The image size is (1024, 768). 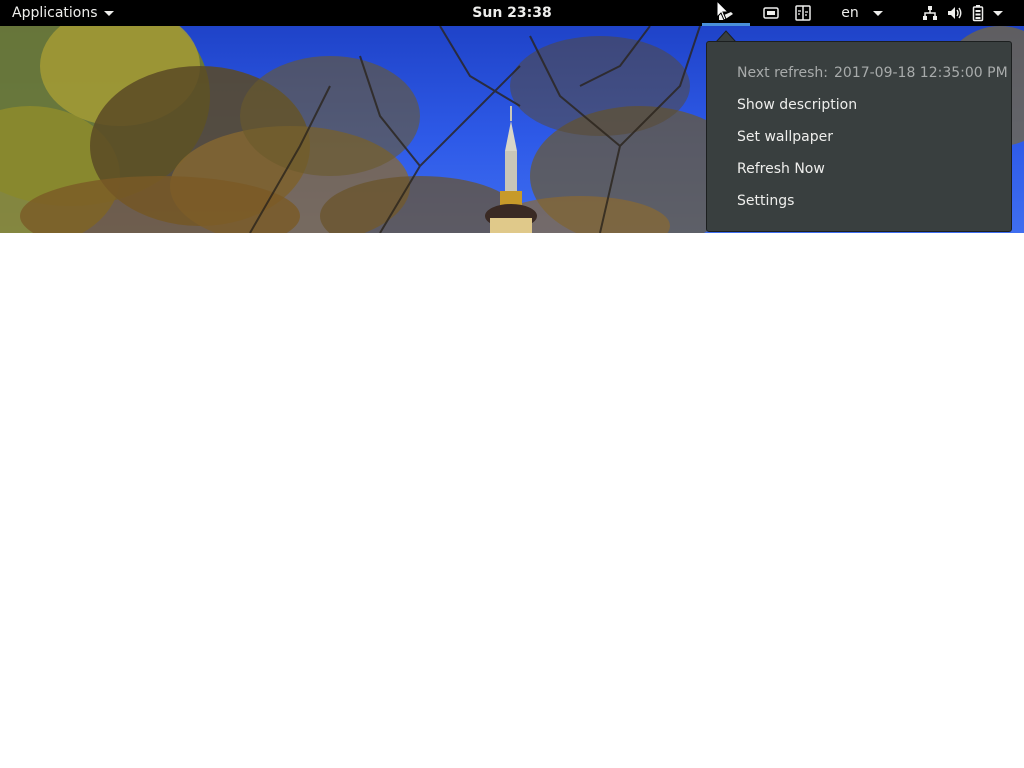 What do you see at coordinates (862, 13) in the screenshot?
I see `keyboard-layout-button: en` at bounding box center [862, 13].